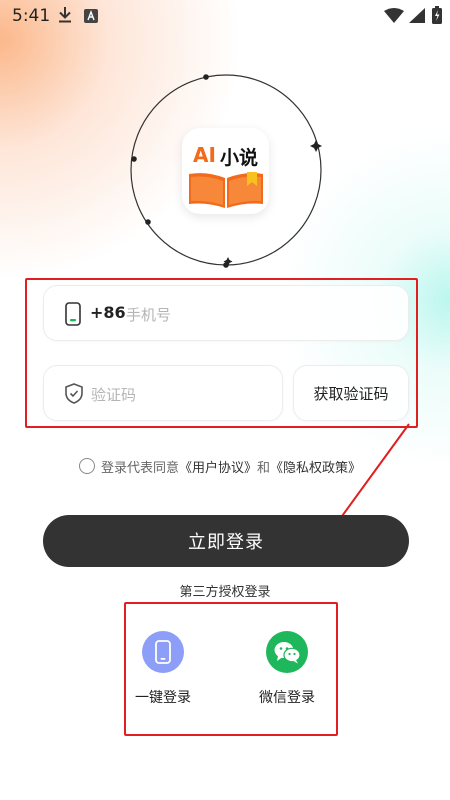 The image size is (450, 800). I want to click on login-button: 立即登录, so click(226, 541).